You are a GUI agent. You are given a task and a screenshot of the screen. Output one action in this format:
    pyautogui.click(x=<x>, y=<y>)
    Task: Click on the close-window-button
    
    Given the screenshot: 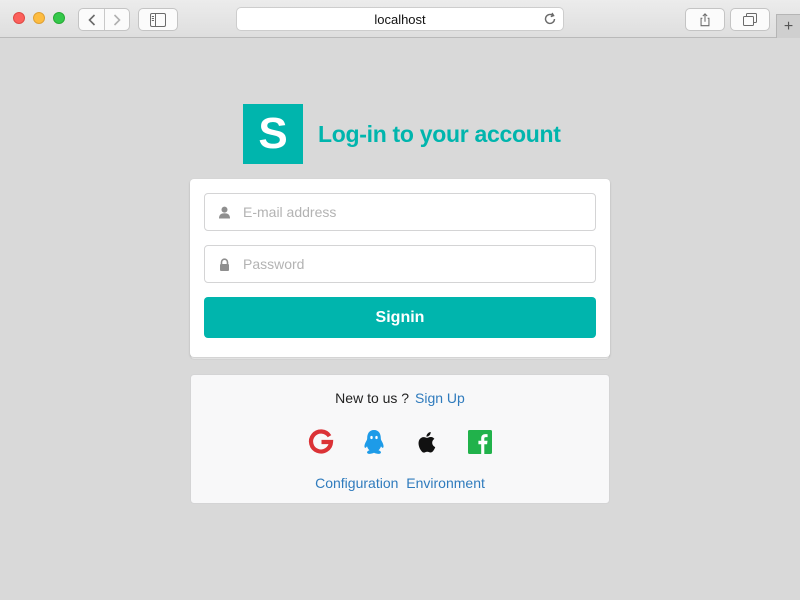 What is the action you would take?
    pyautogui.click(x=19, y=18)
    